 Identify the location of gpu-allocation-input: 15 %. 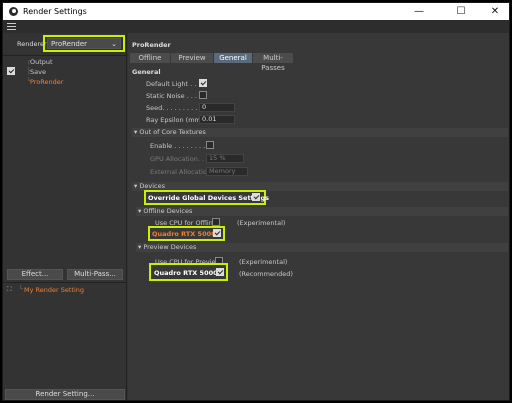
(225, 158).